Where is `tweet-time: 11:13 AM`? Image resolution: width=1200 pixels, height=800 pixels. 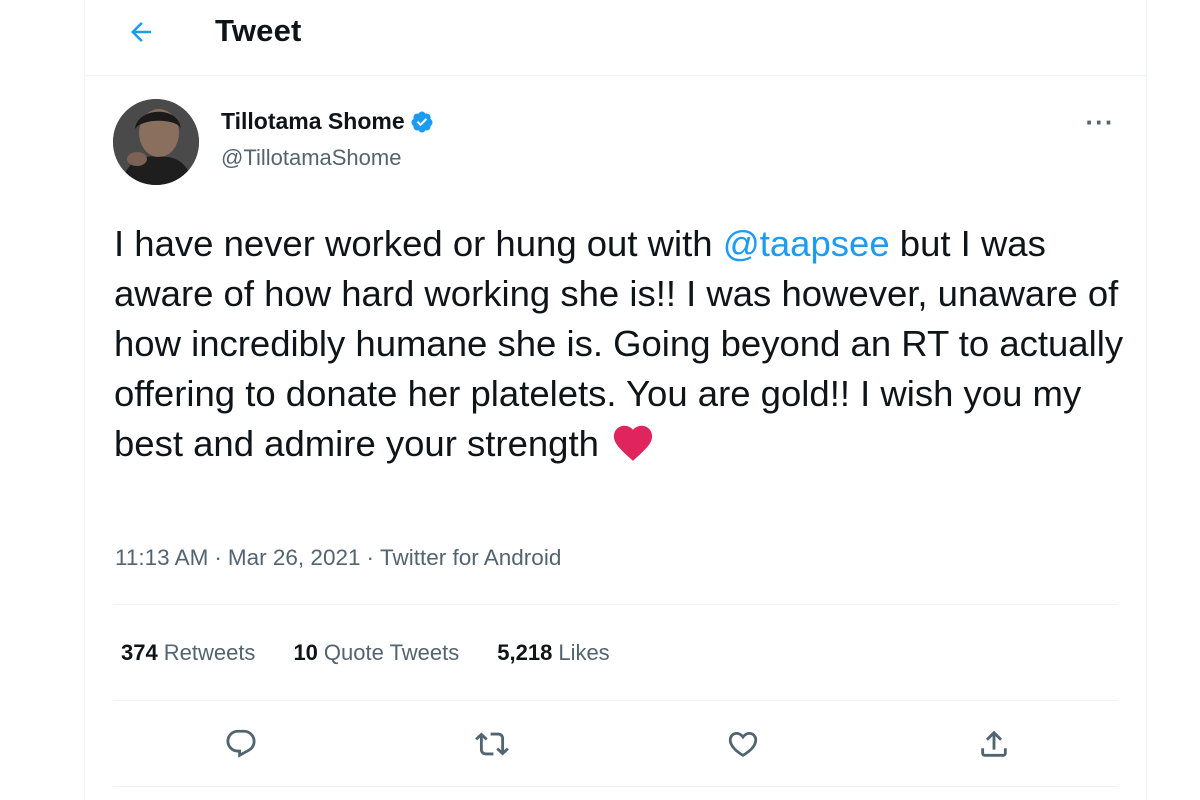
tweet-time: 11:13 AM is located at coordinates (161, 557).